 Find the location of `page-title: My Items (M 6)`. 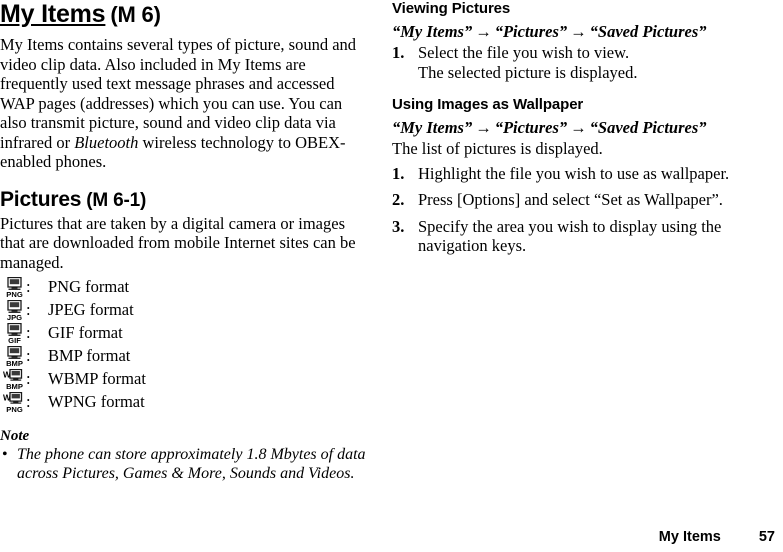

page-title: My Items (M 6) is located at coordinates (186, 14).